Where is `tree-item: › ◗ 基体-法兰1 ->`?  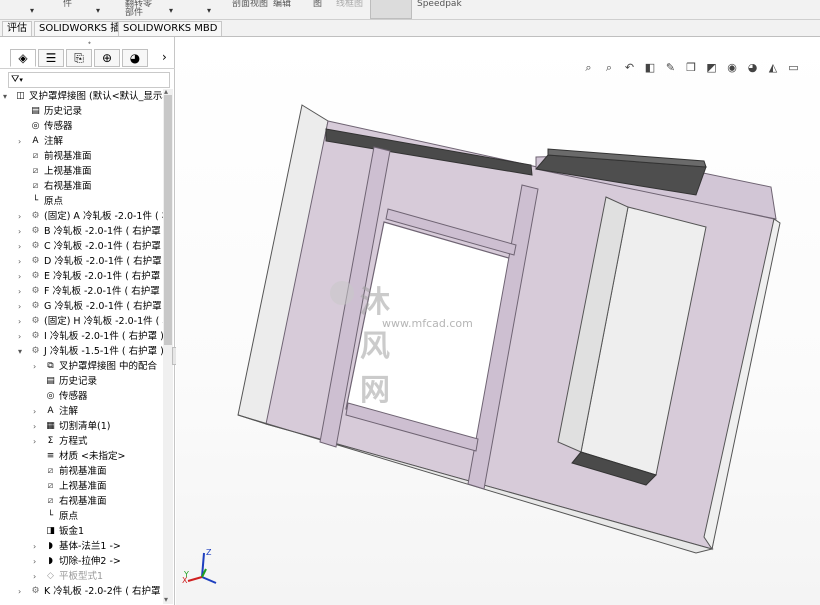
tree-item: › ◗ 基体-法兰1 -> is located at coordinates (77, 546).